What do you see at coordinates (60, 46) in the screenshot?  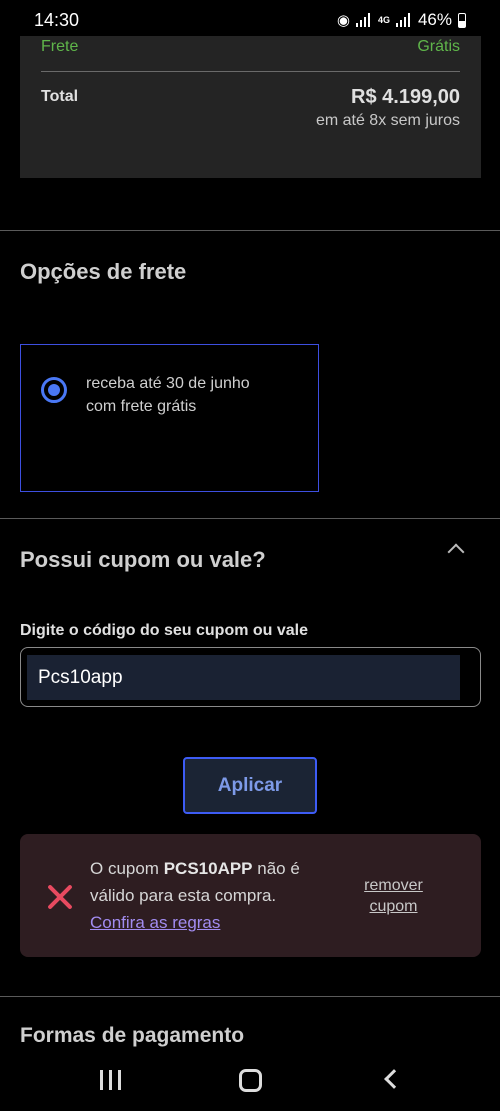 I see `shipping-label: Frete` at bounding box center [60, 46].